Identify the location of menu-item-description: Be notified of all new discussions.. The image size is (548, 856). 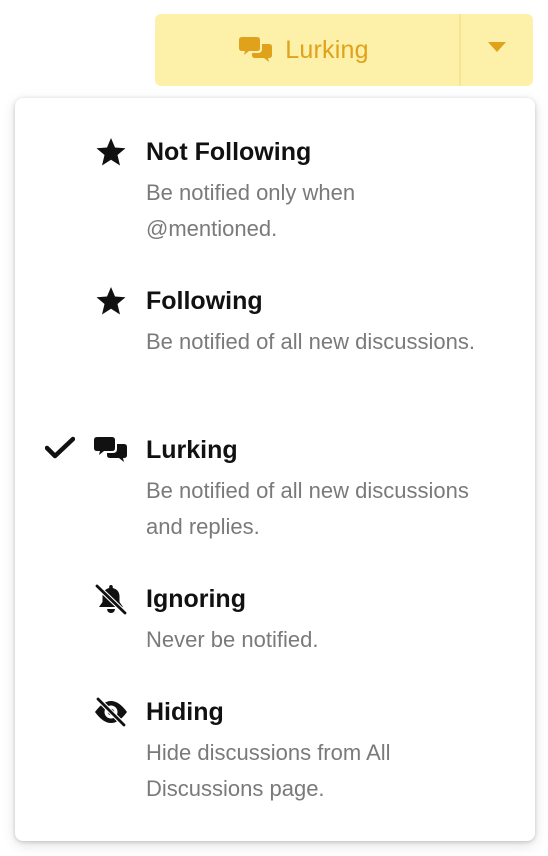
(310, 341).